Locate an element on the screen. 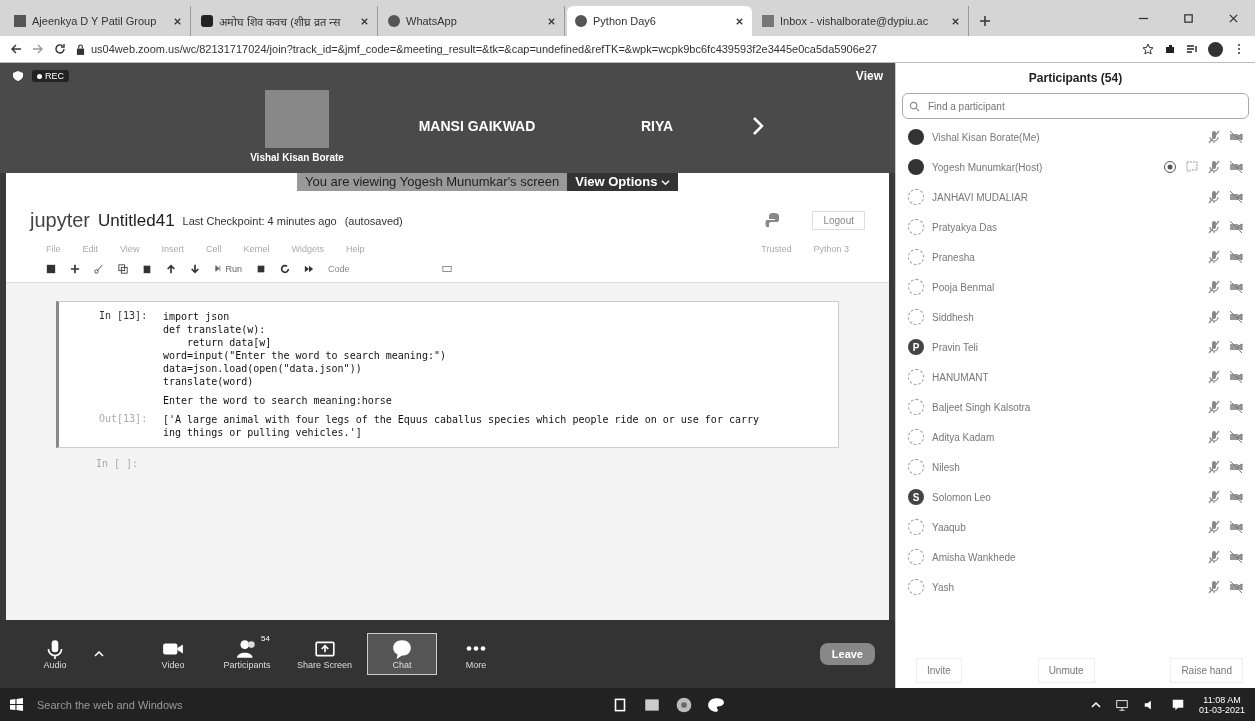 The width and height of the screenshot is (1255, 721). menu-item: Cell is located at coordinates (213, 249).